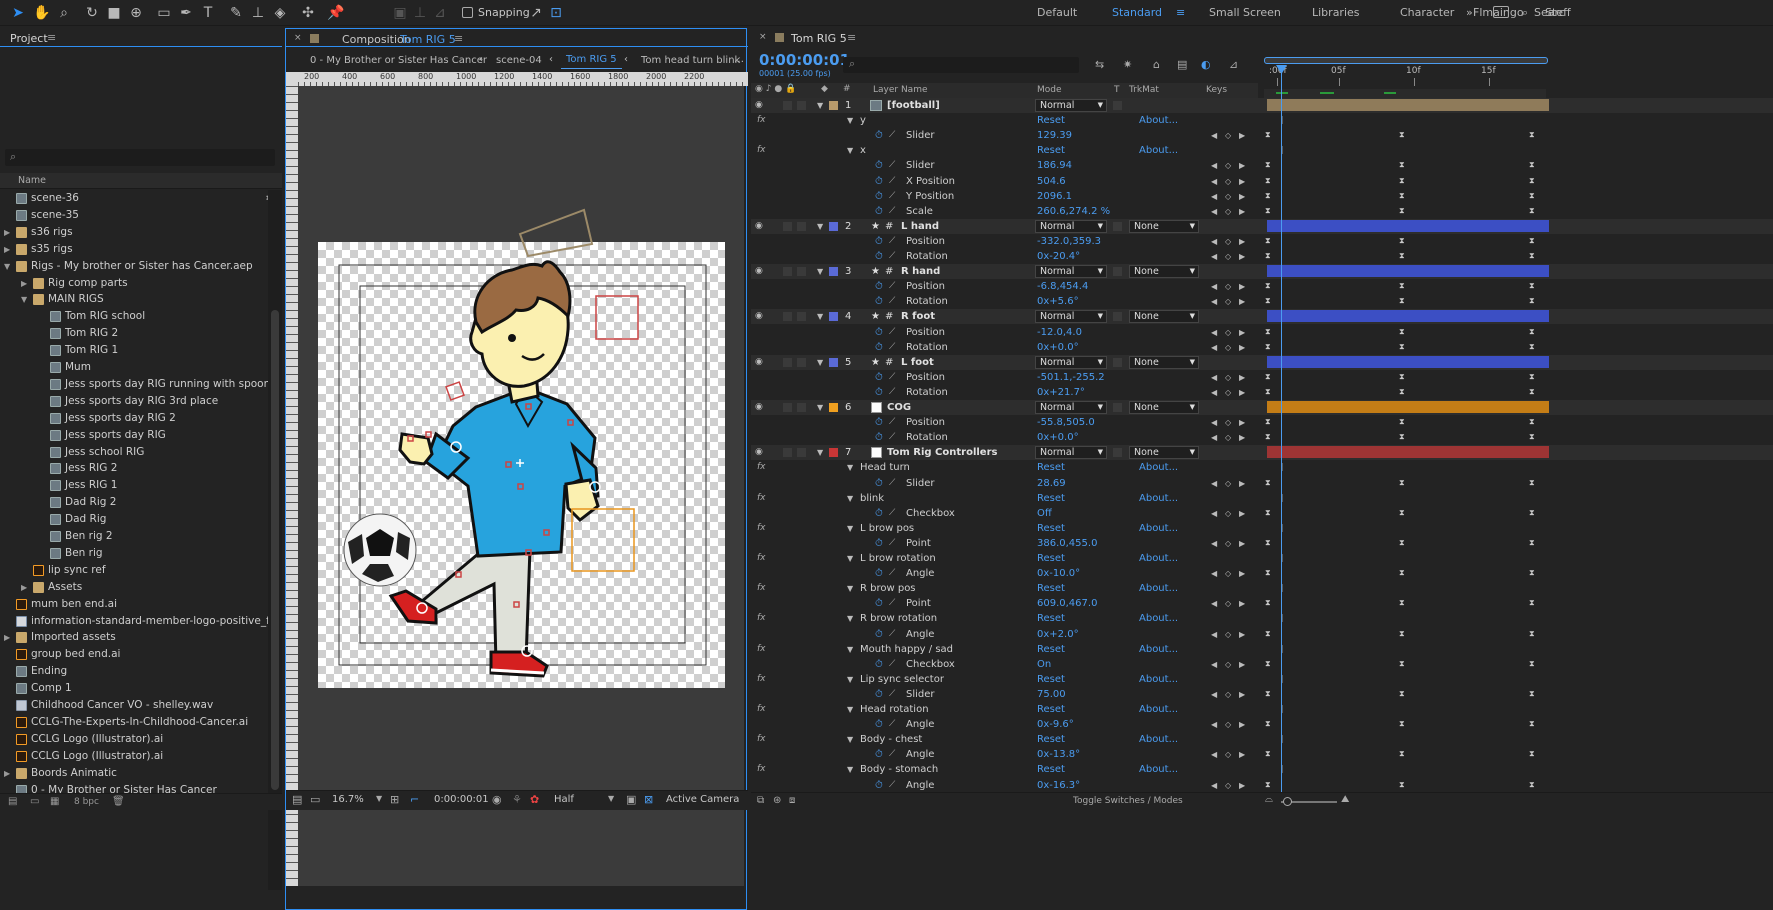  I want to click on property-row: ⏱ ⟋ Position -6.8,454.4 ◀ ◇ ▶ ⧗ ⧗ ⧗, so click(1262, 286).